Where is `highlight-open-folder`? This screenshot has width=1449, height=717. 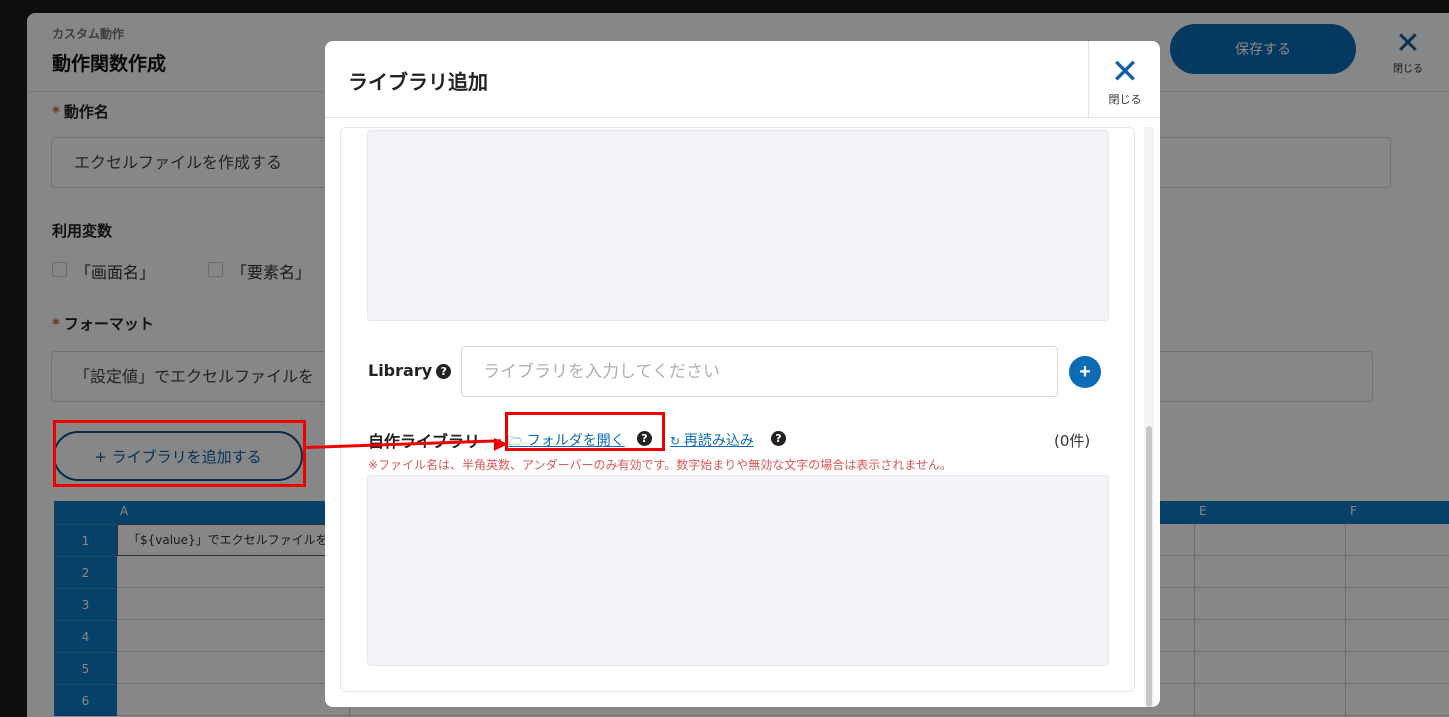
highlight-open-folder is located at coordinates (585, 431).